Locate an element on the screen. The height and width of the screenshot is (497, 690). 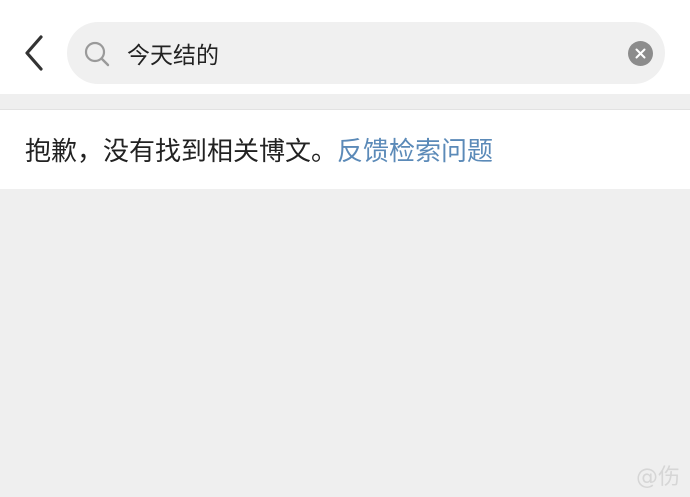
empty-result-text: 抱歉，没有找到相关博文。反馈检索问题 is located at coordinates (259, 152).